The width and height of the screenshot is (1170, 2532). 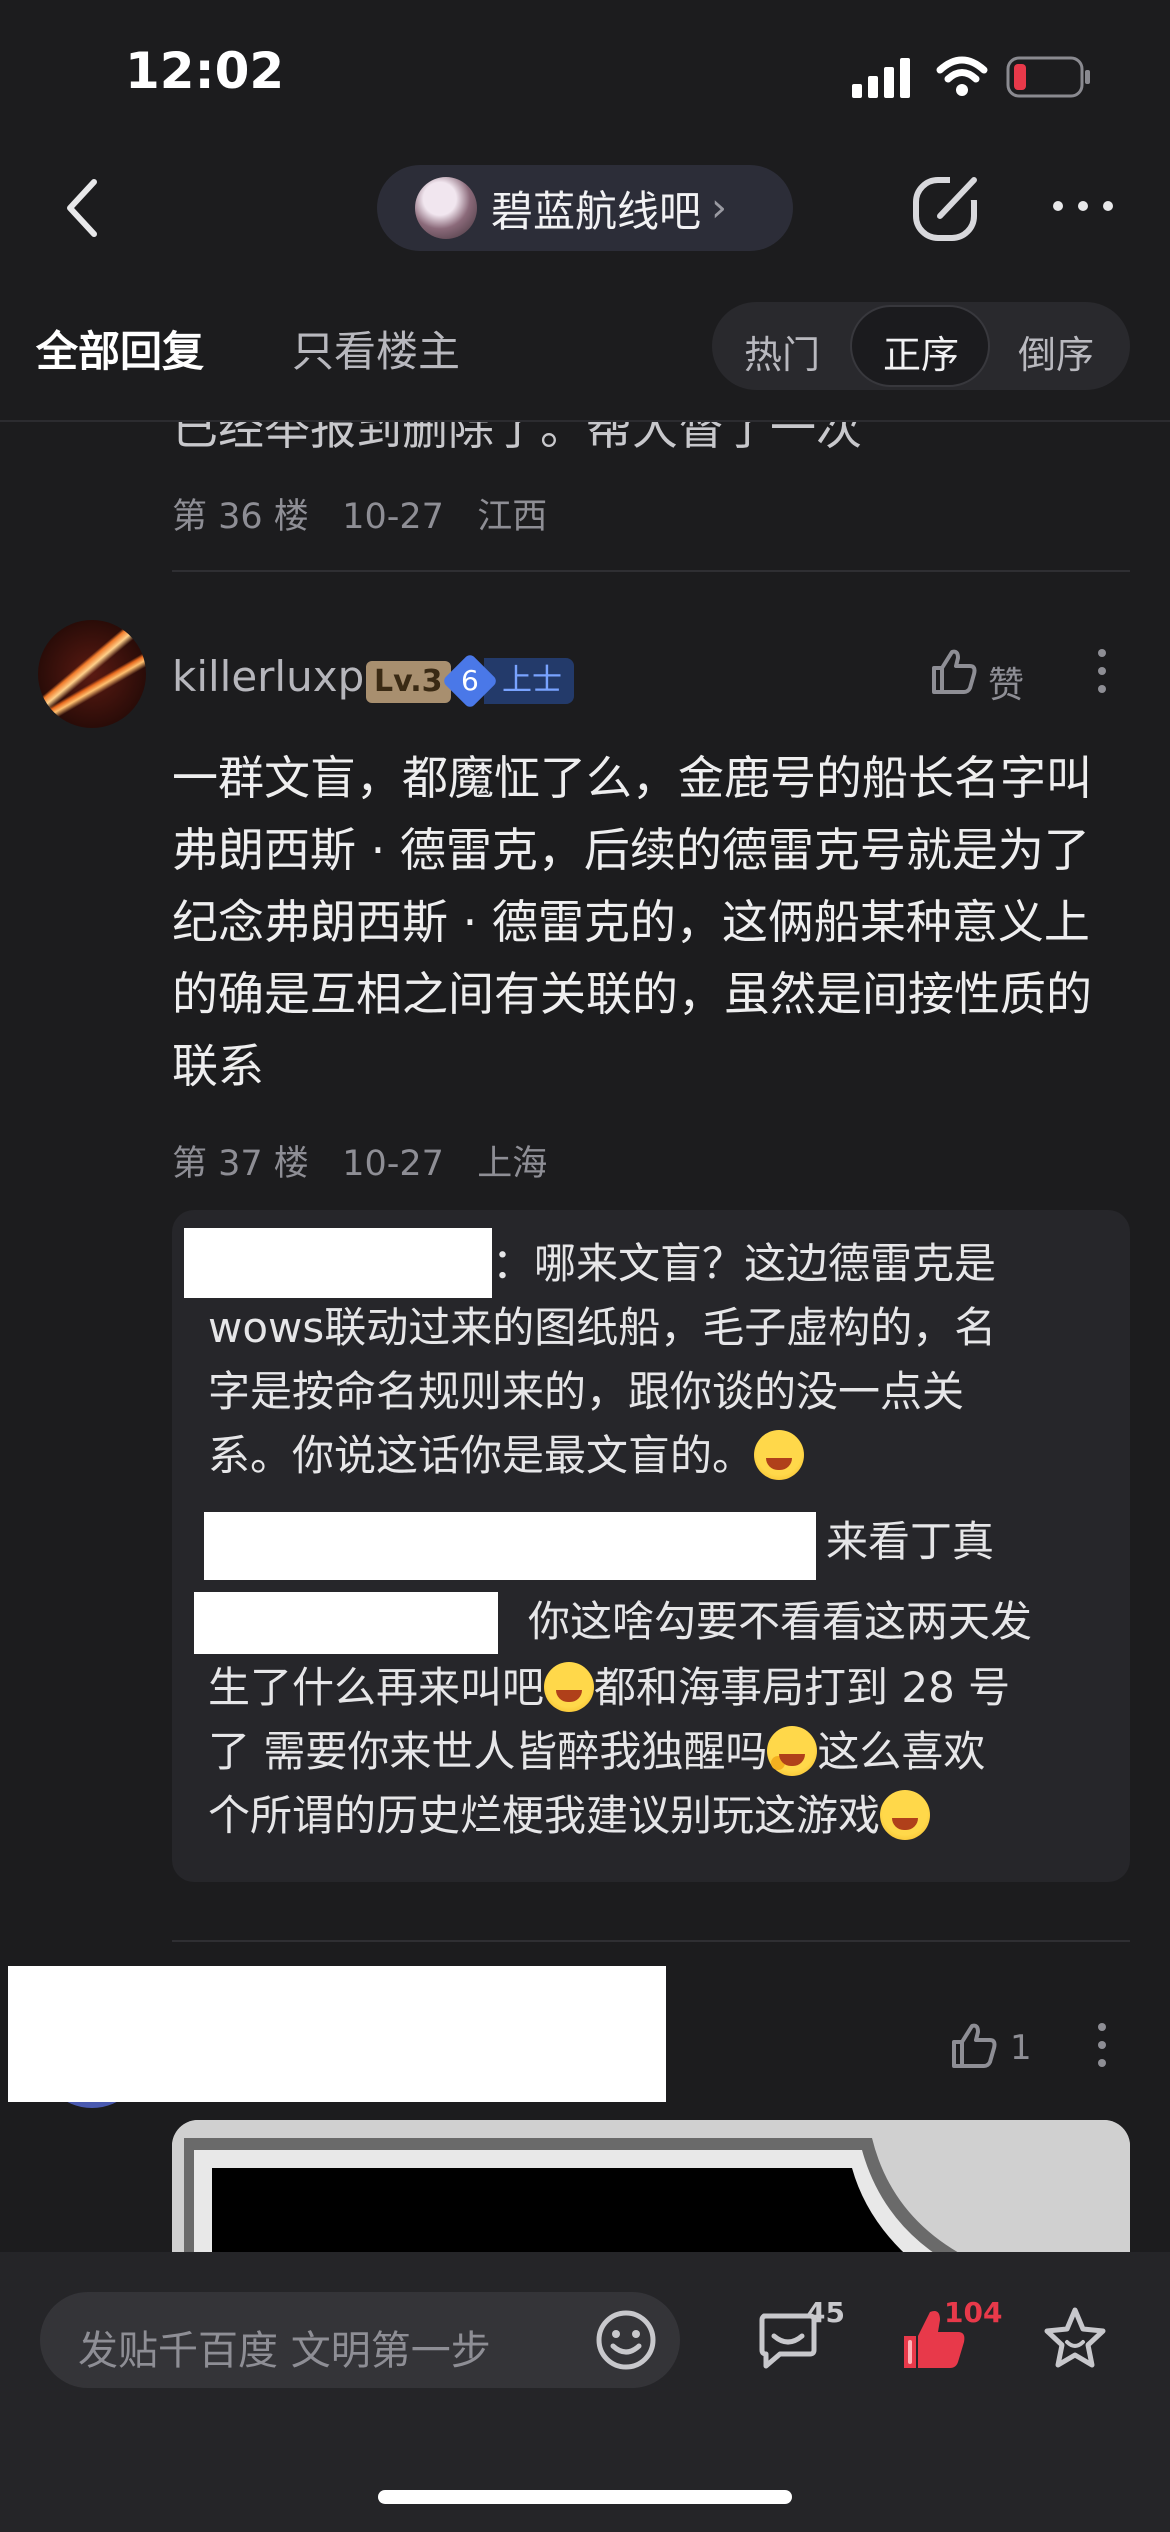 I want to click on post-location: 上海, so click(x=512, y=1164).